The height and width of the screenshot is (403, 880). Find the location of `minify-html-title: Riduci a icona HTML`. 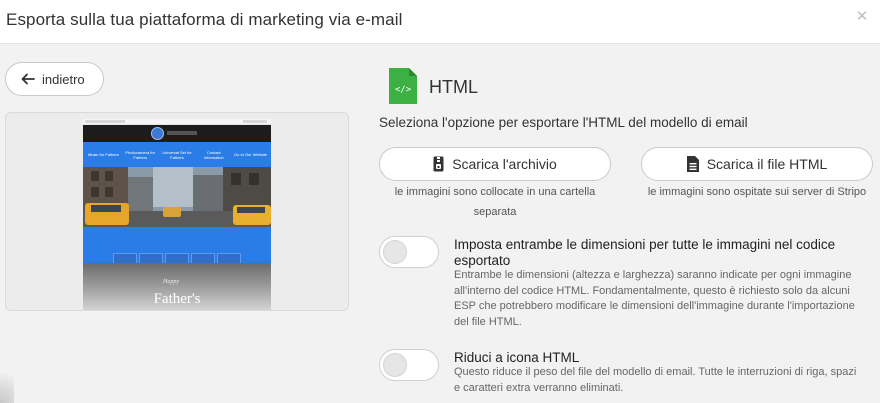

minify-html-title: Riduci a icona HTML is located at coordinates (517, 357).